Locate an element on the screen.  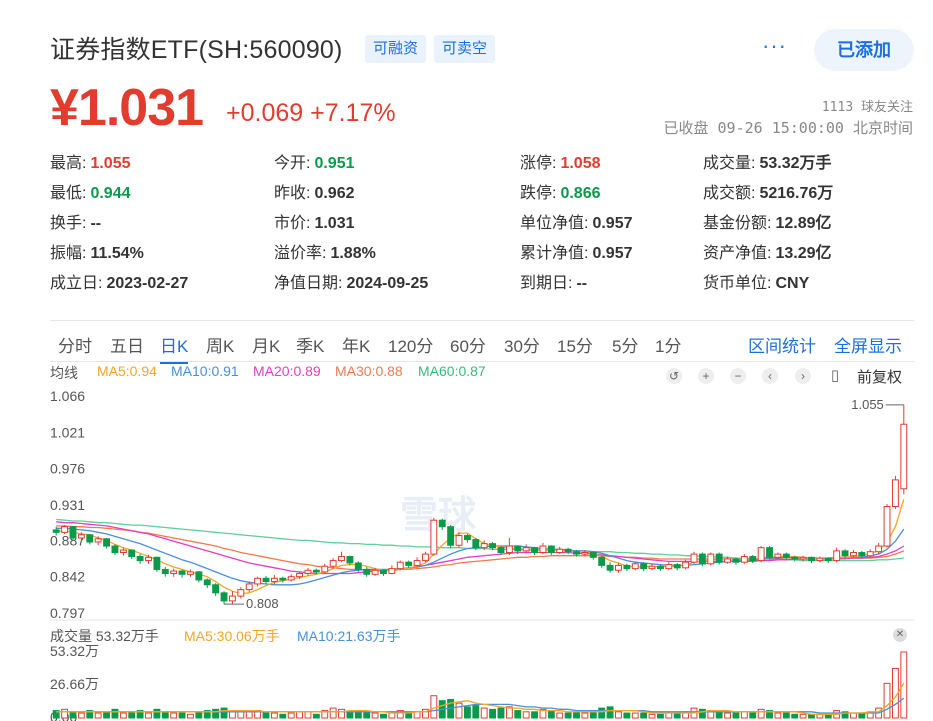
watermark: 雪球 is located at coordinates (438, 515).